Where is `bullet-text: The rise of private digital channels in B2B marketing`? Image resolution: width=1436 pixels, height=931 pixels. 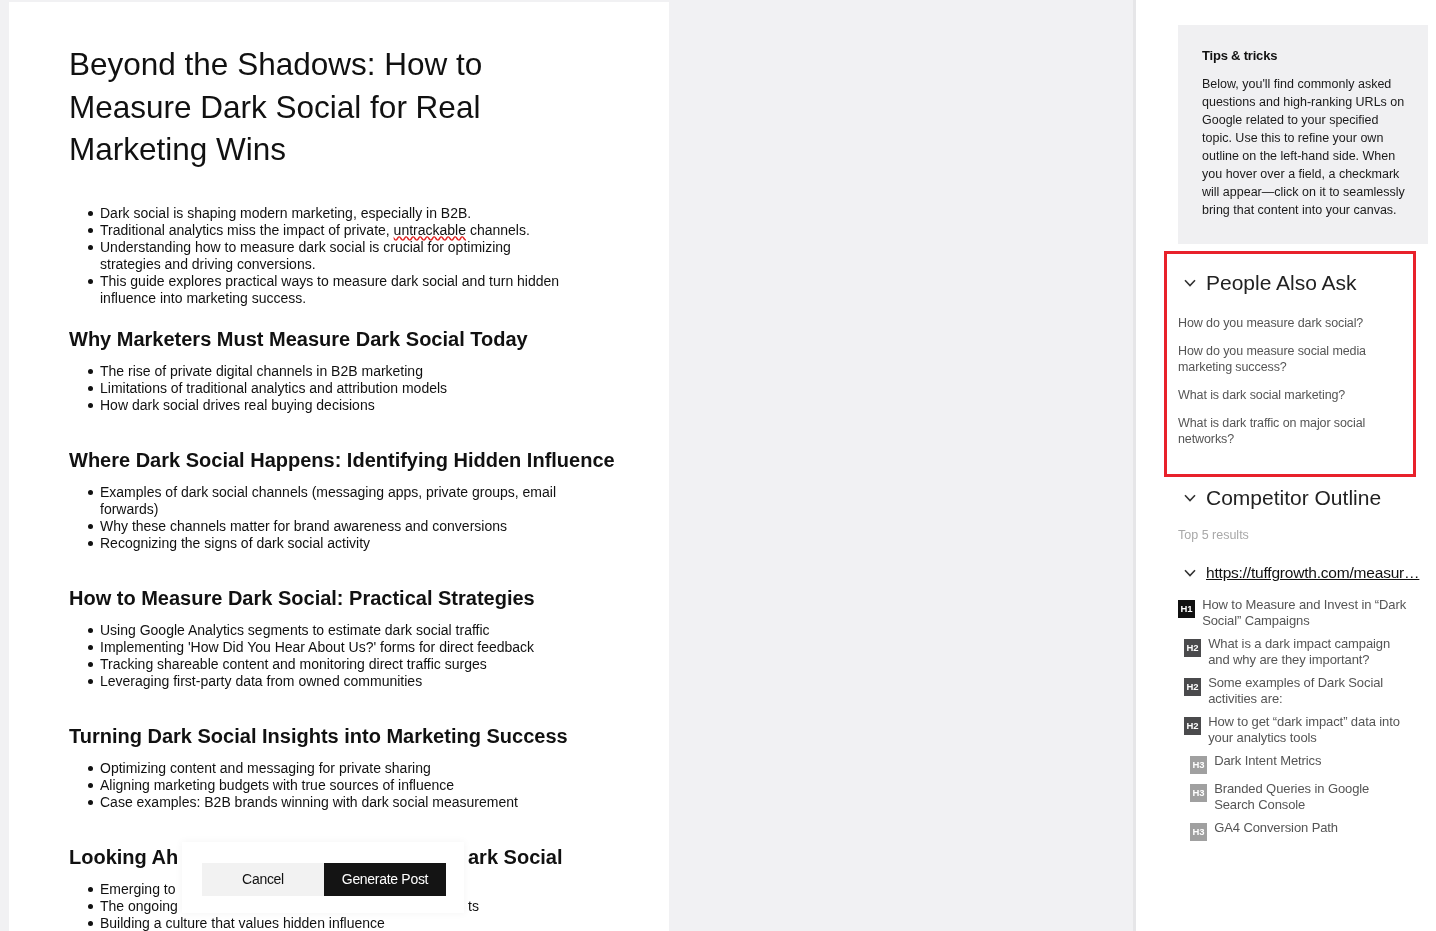
bullet-text: The rise of private digital channels in B2B marketing is located at coordinates (261, 371).